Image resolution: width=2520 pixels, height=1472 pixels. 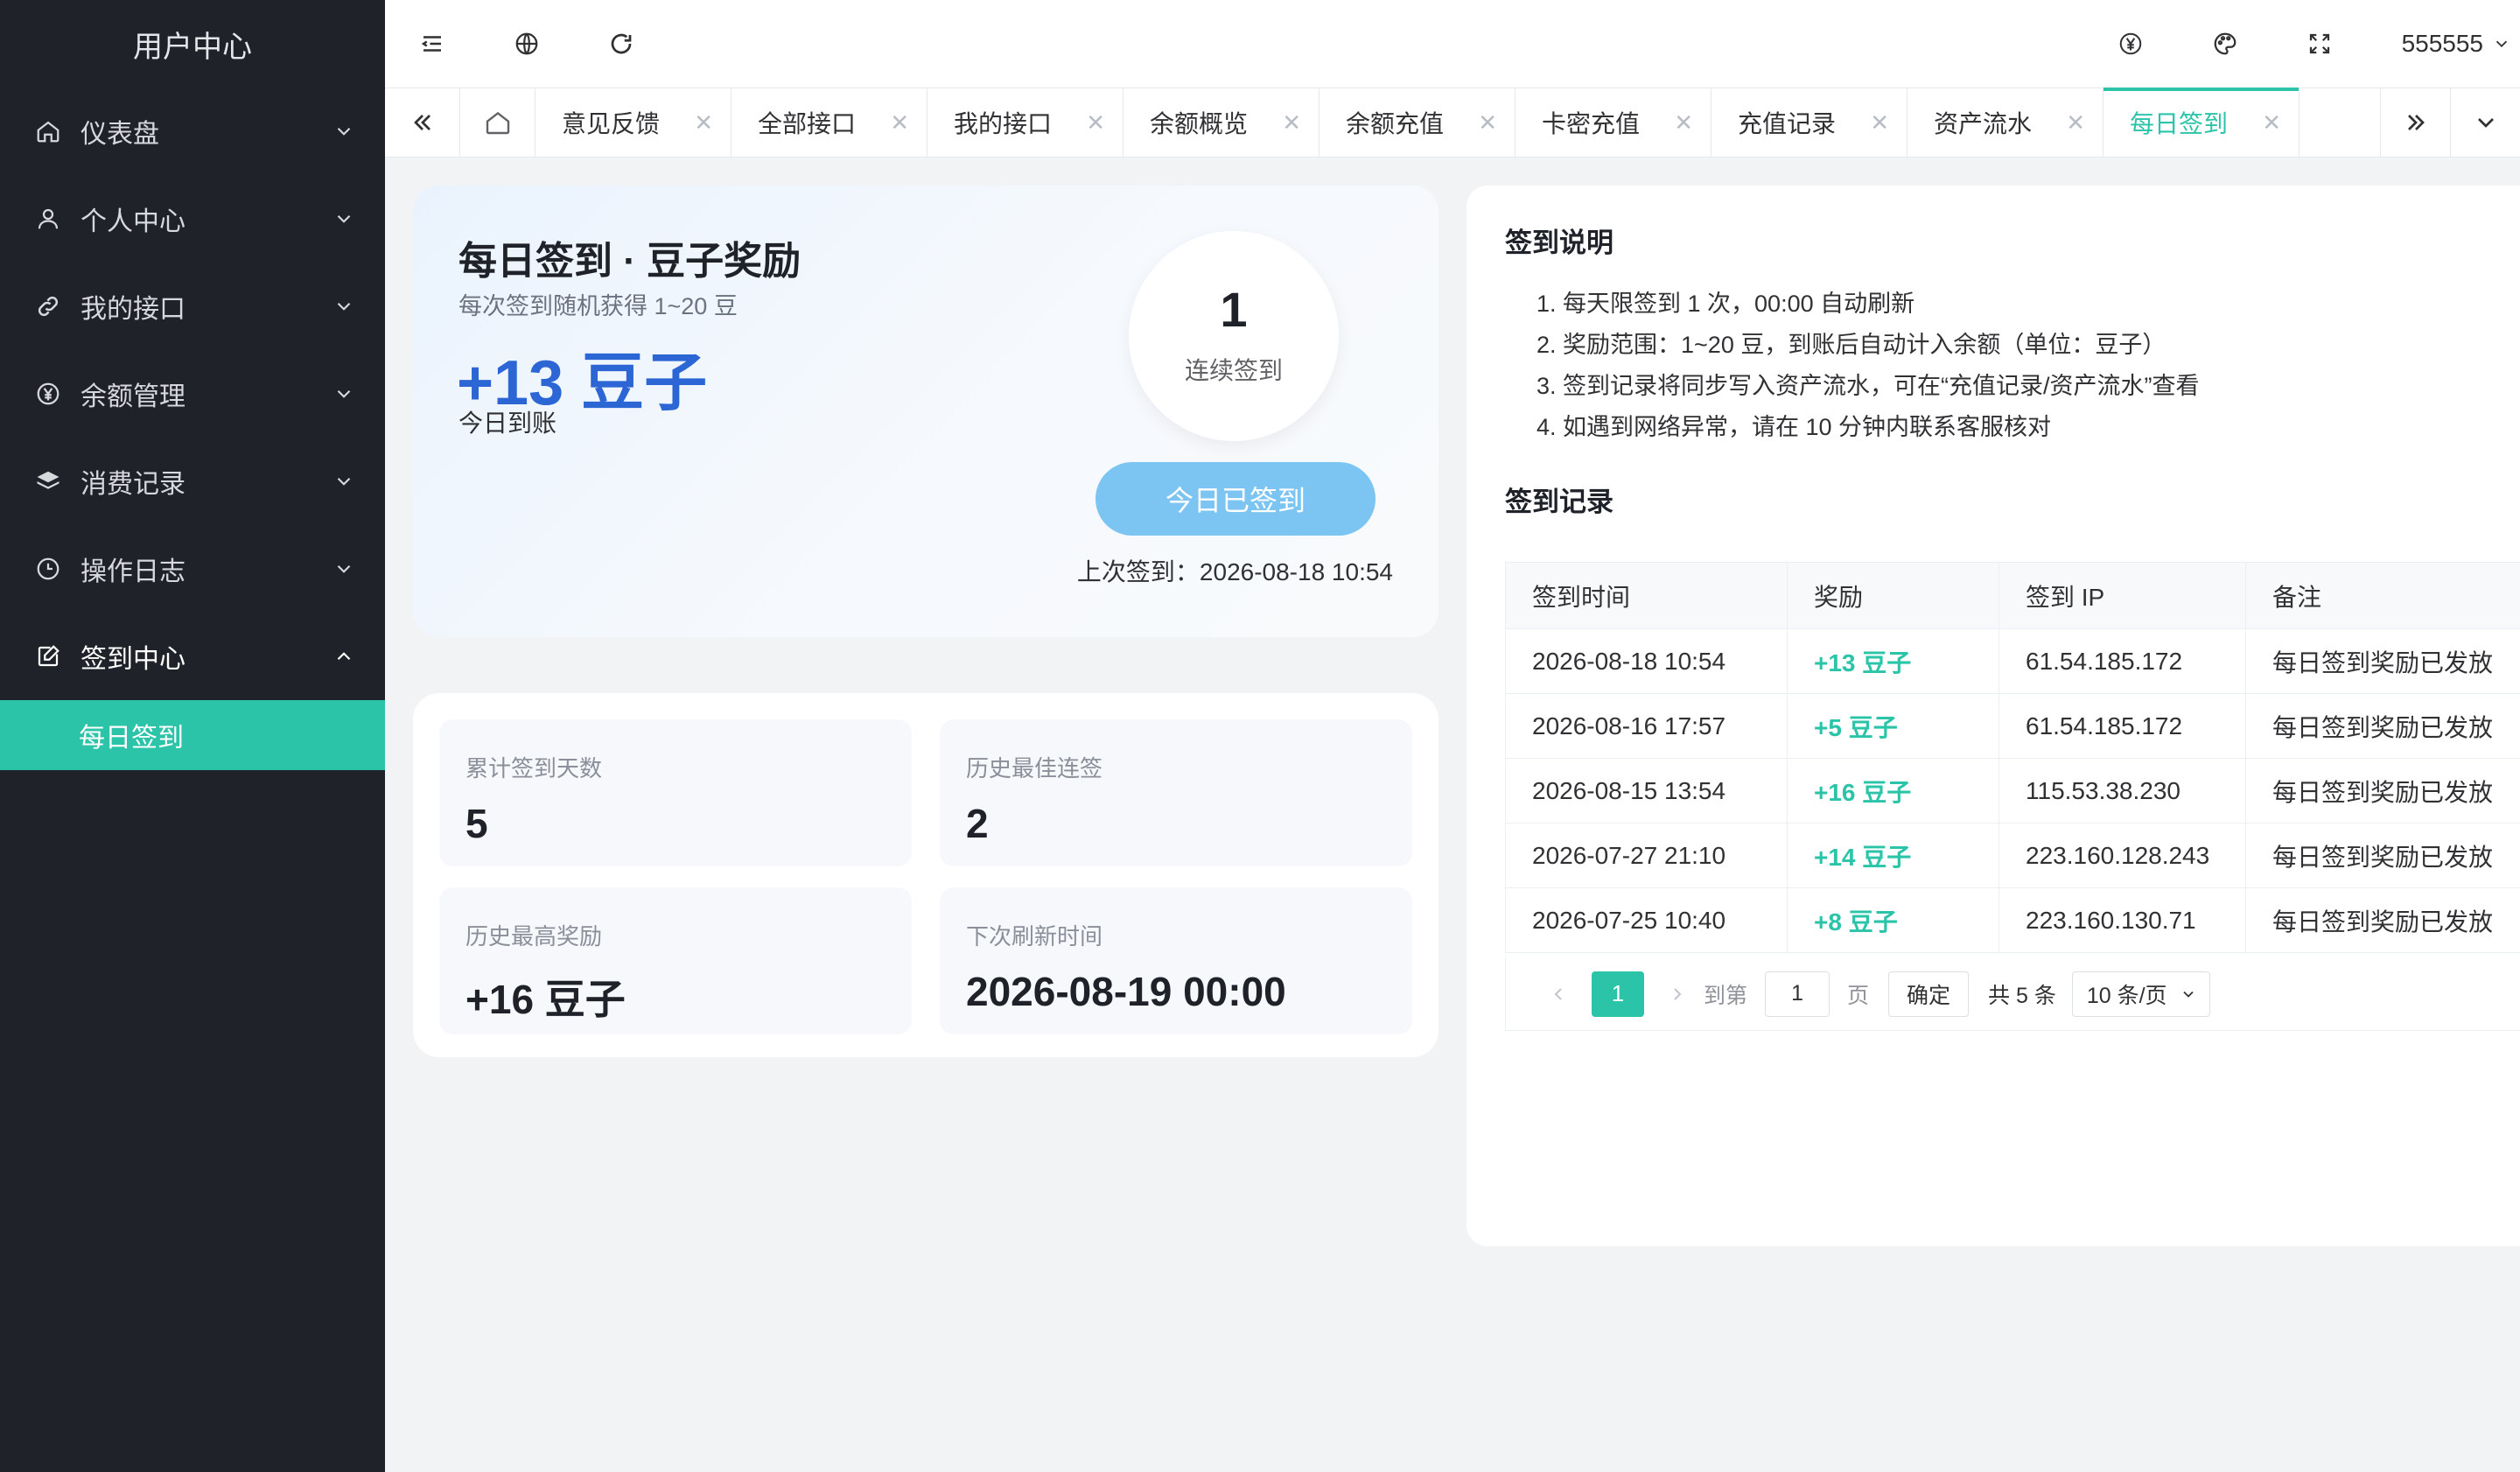 I want to click on chevron-right-icon, so click(x=1677, y=994).